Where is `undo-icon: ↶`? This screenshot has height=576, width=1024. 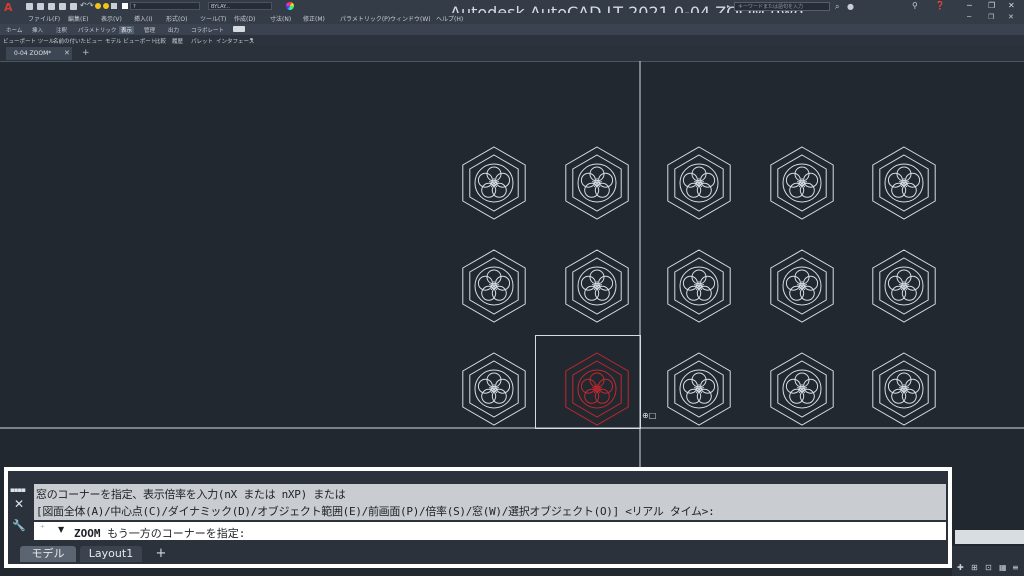
undo-icon: ↶ is located at coordinates (83, 5).